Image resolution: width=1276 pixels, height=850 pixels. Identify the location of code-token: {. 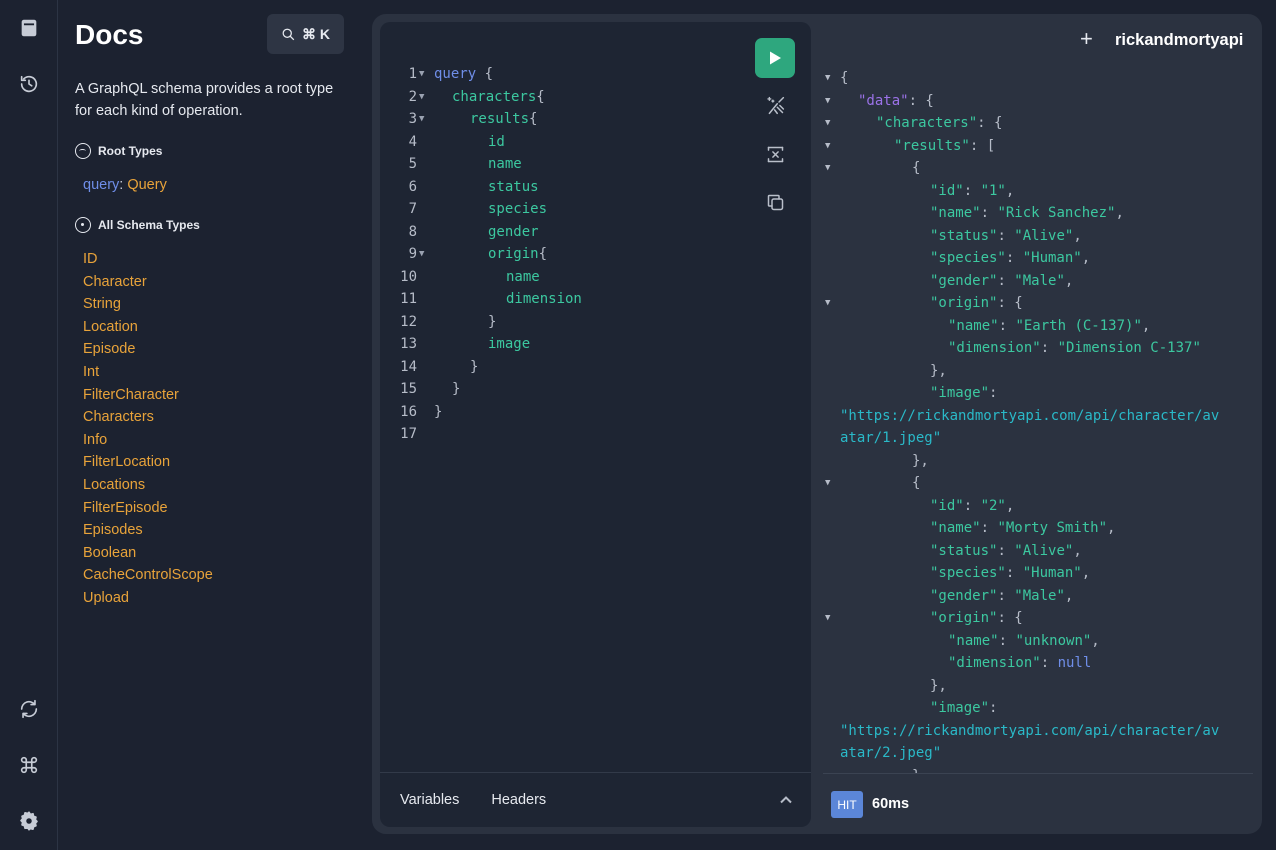
(543, 254).